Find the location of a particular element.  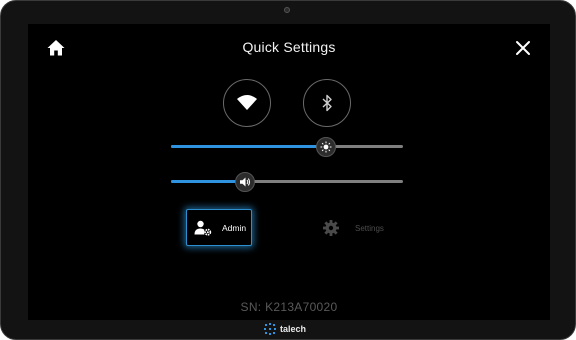

volume-icon is located at coordinates (245, 182).